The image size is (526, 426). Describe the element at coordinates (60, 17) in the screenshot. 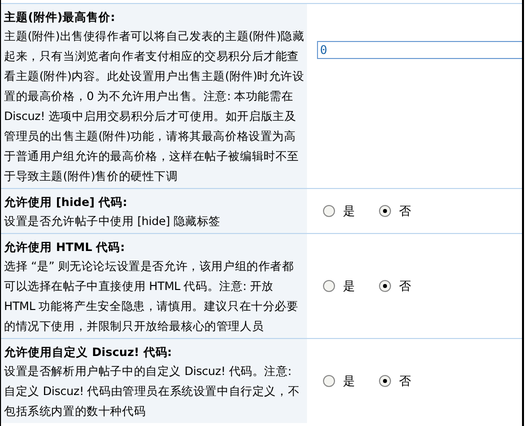

I see `setting-title: 主题(附件)最高售价:` at that location.